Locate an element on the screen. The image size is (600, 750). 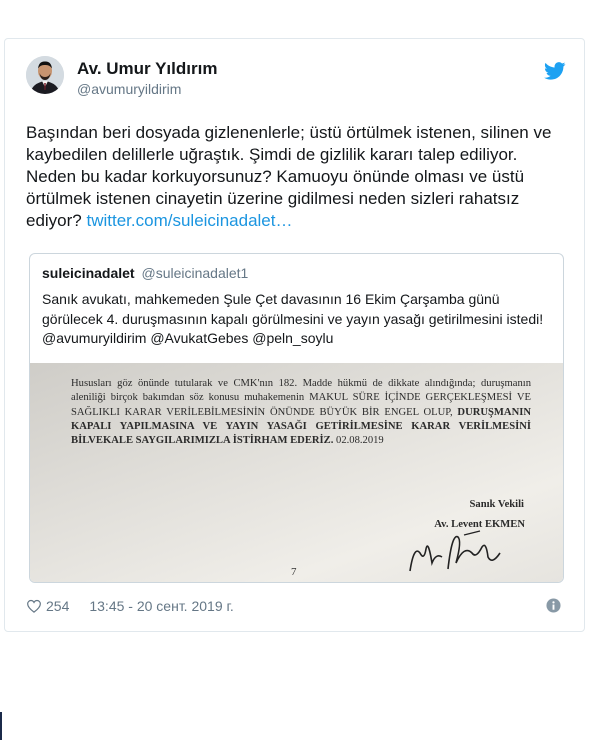
twitter-bird-icon is located at coordinates (555, 71).